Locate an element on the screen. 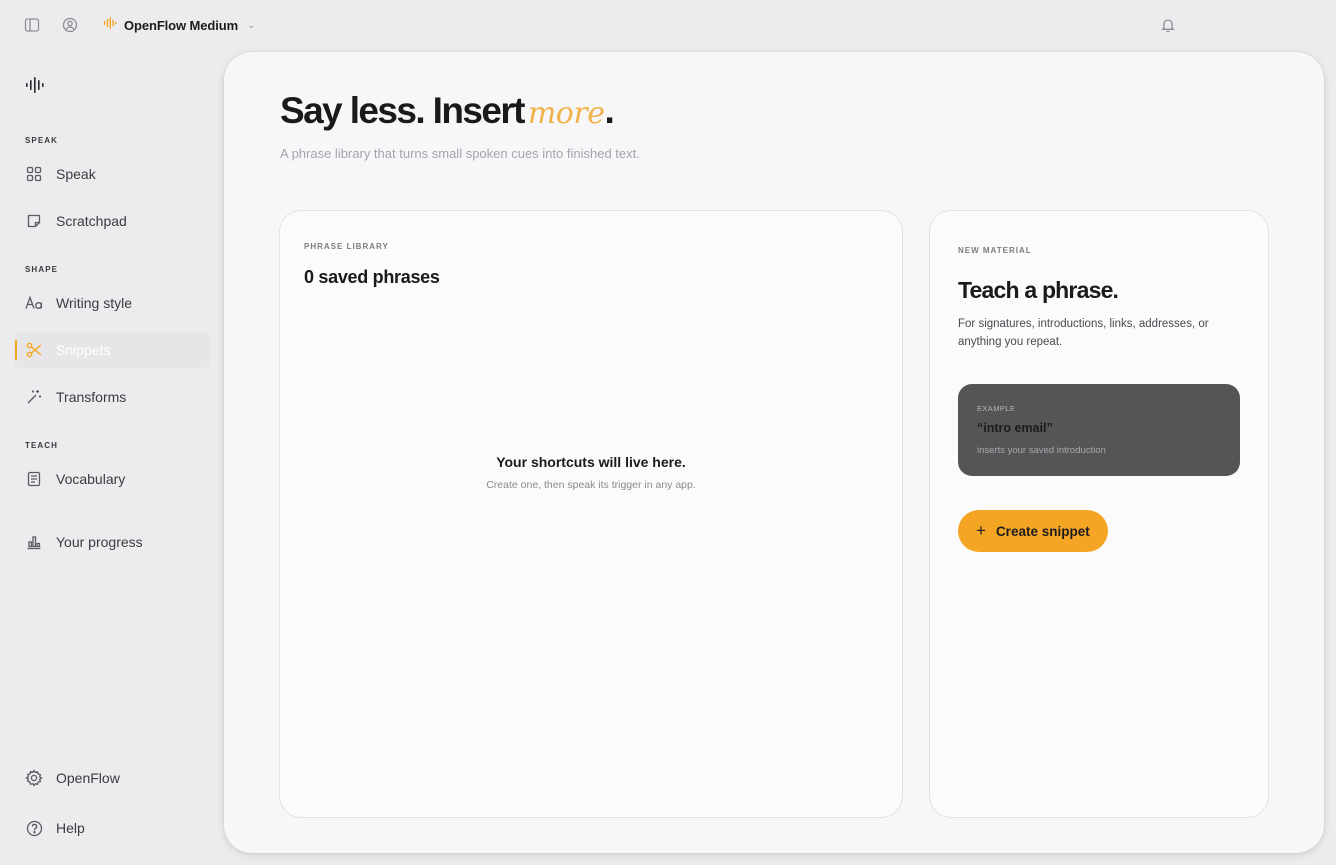 Image resolution: width=1336 pixels, height=865 pixels. sidebar-item-openflow: OpenFlow is located at coordinates (112, 778).